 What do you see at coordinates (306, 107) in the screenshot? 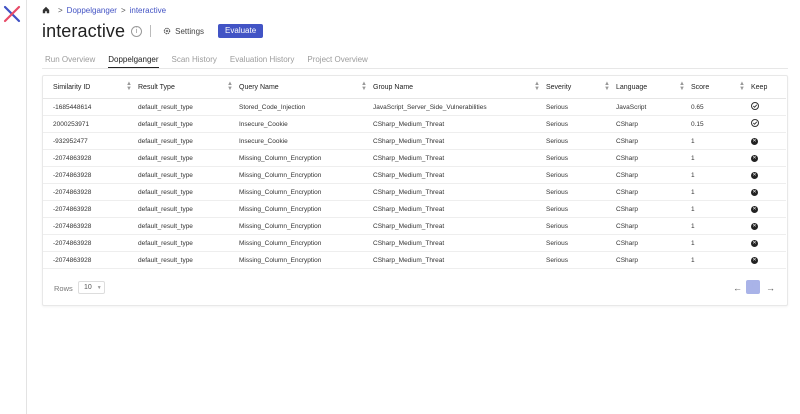
I see `cell-query: Stored_Code_Injection` at bounding box center [306, 107].